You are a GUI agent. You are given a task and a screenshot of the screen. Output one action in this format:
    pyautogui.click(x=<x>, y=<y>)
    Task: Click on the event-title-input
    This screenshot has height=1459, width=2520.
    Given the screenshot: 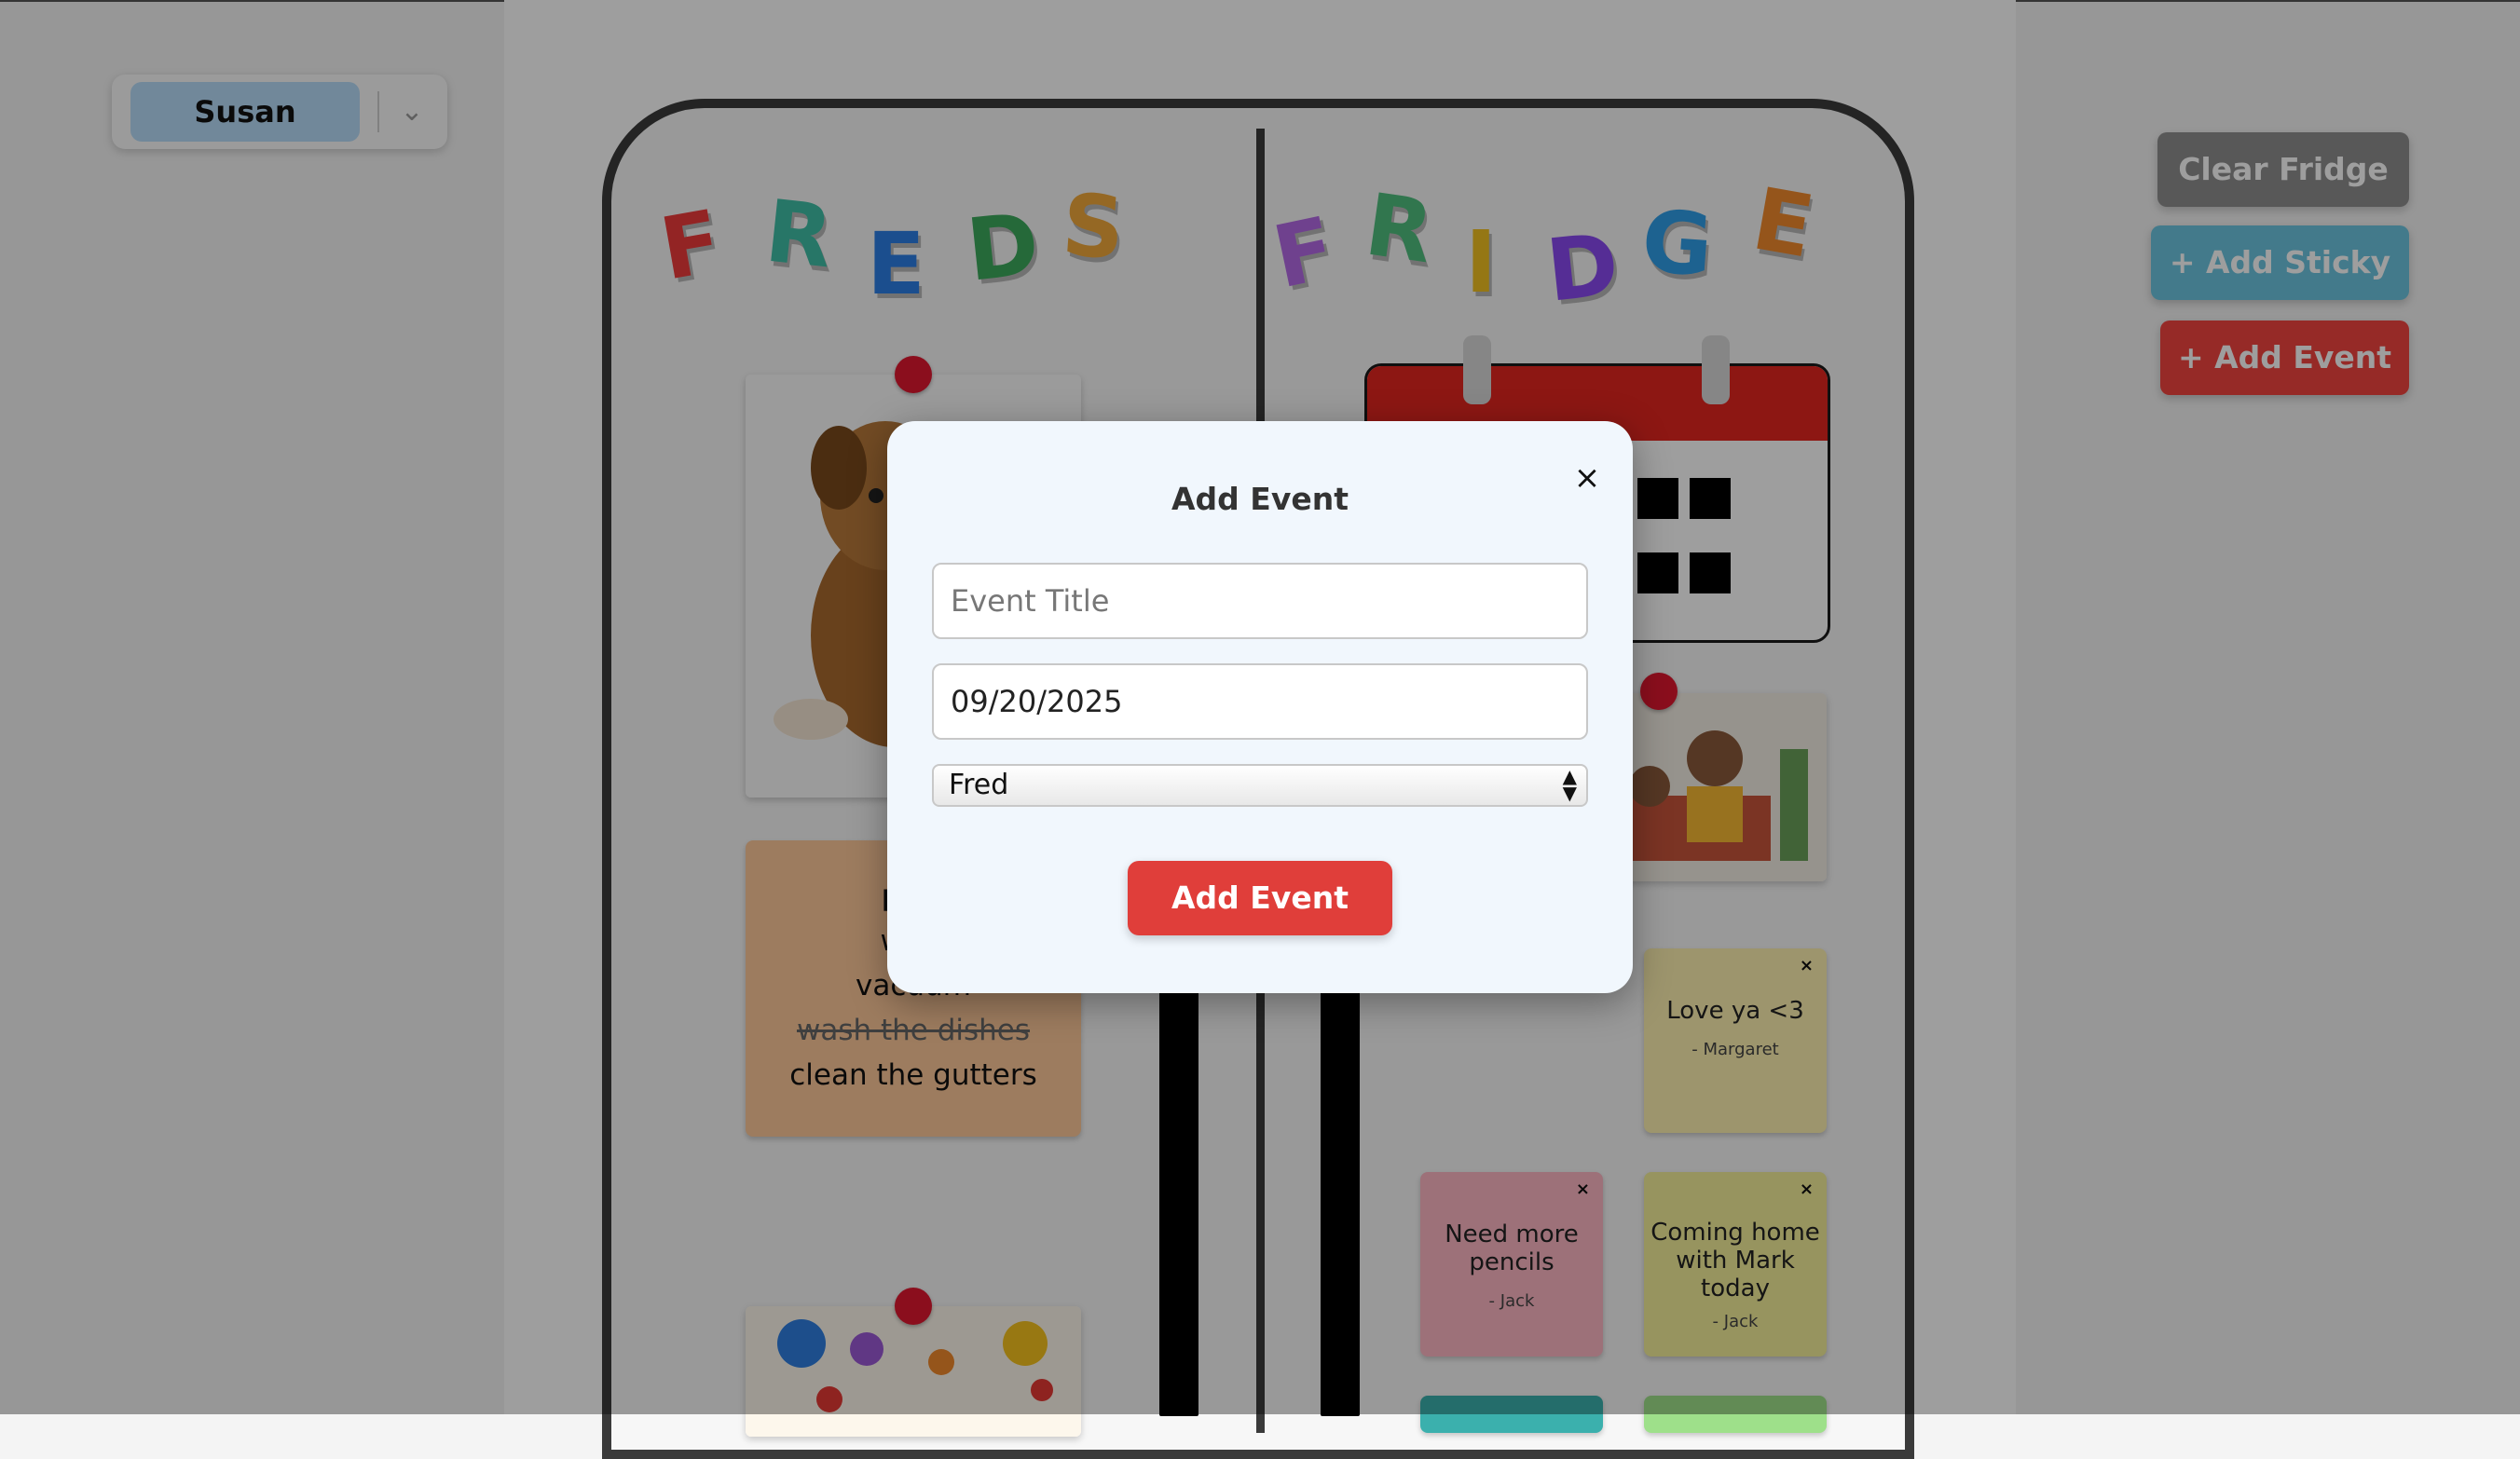 What is the action you would take?
    pyautogui.click(x=1260, y=601)
    